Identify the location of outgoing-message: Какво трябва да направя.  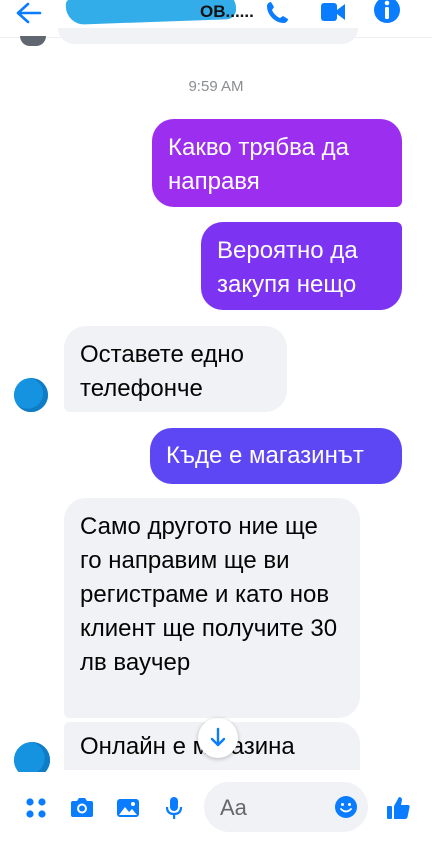
(277, 163).